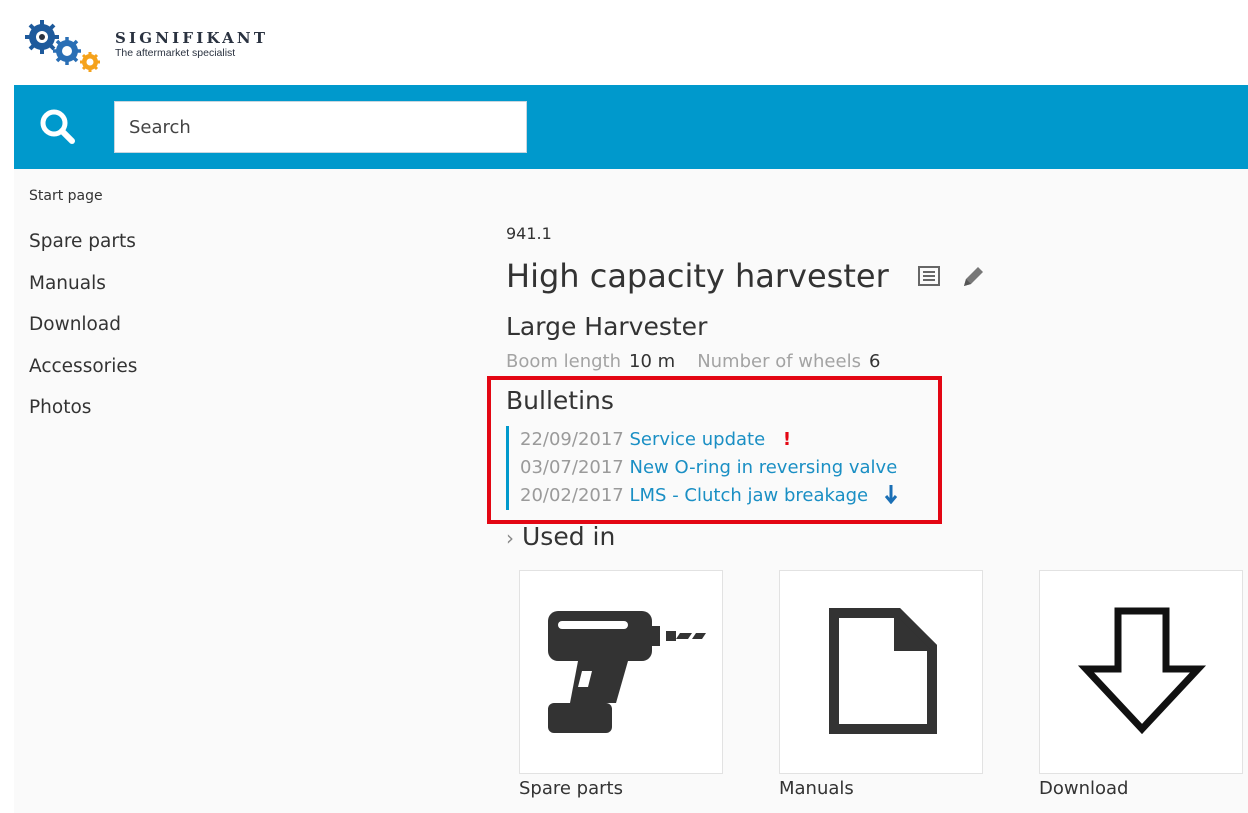 The height and width of the screenshot is (813, 1248). What do you see at coordinates (320, 127) in the screenshot?
I see `search-input` at bounding box center [320, 127].